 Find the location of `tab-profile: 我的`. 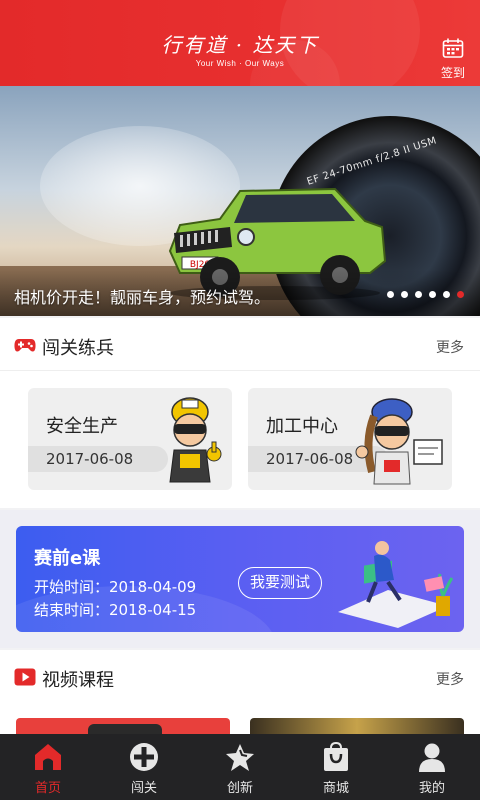

tab-profile: 我的 is located at coordinates (432, 767).